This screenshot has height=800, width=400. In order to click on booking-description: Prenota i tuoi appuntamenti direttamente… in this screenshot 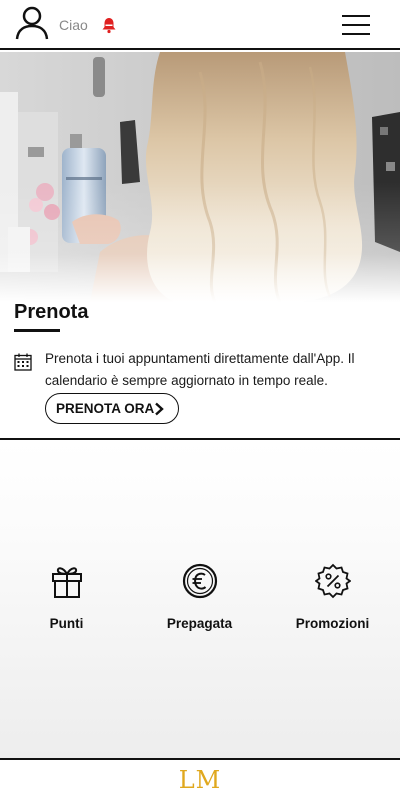, I will do `click(200, 369)`.